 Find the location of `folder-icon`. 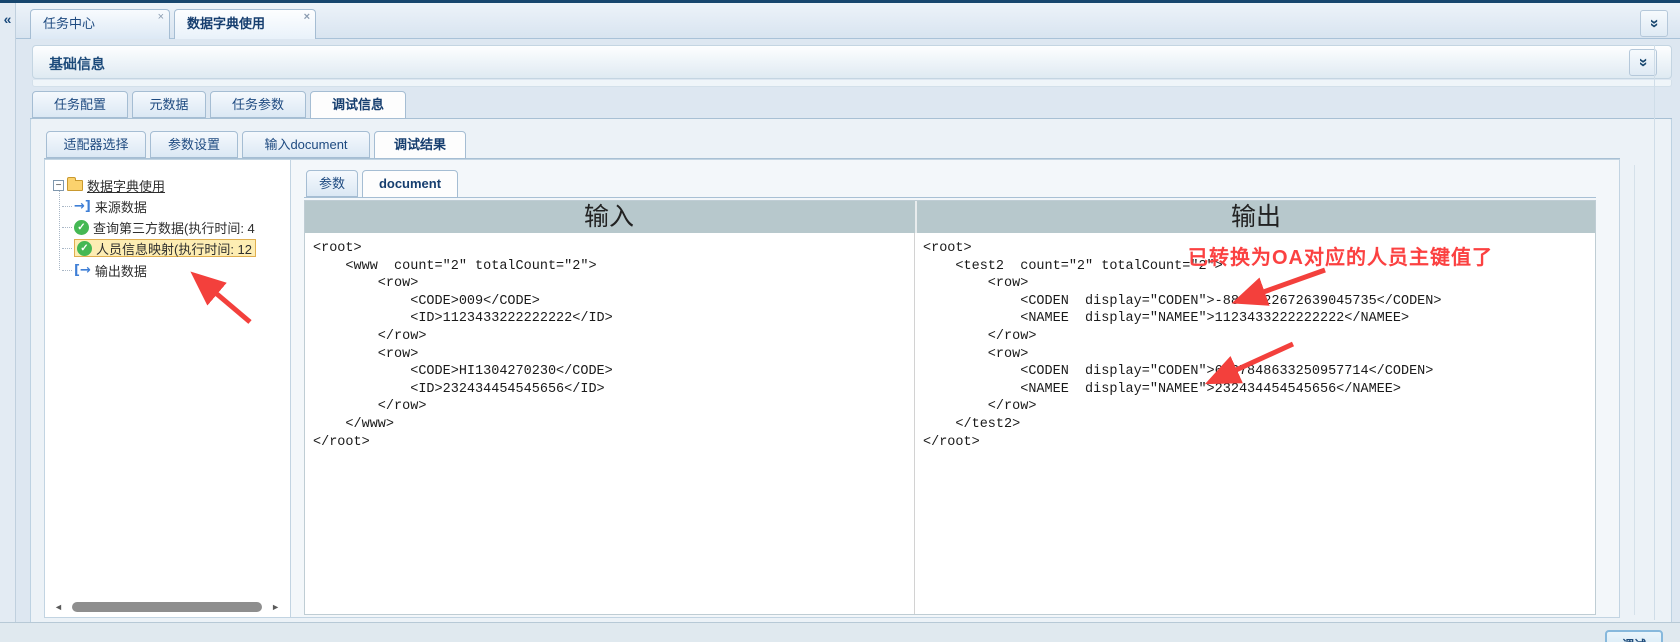

folder-icon is located at coordinates (75, 184).